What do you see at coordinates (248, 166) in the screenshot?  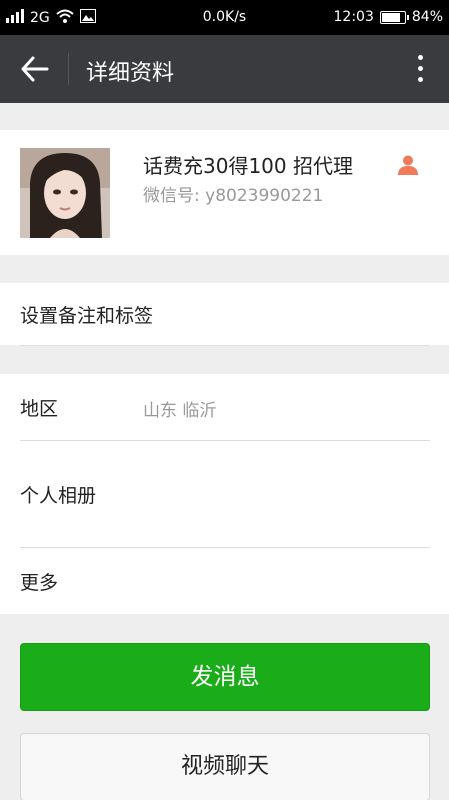 I see `profile-name: 话费充30得100 招代理` at bounding box center [248, 166].